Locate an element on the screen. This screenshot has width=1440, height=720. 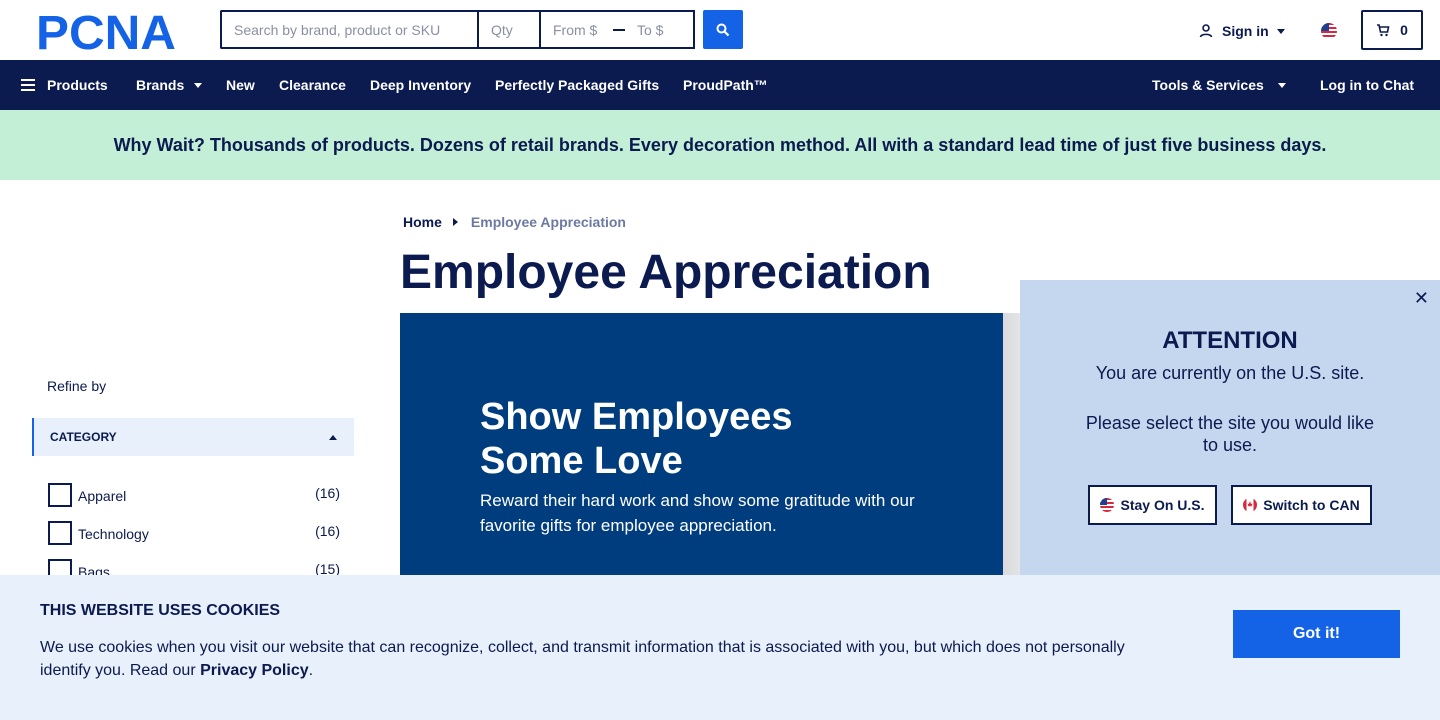
cookie-title: THIS WEBSITE USES COOKIES is located at coordinates (160, 610).